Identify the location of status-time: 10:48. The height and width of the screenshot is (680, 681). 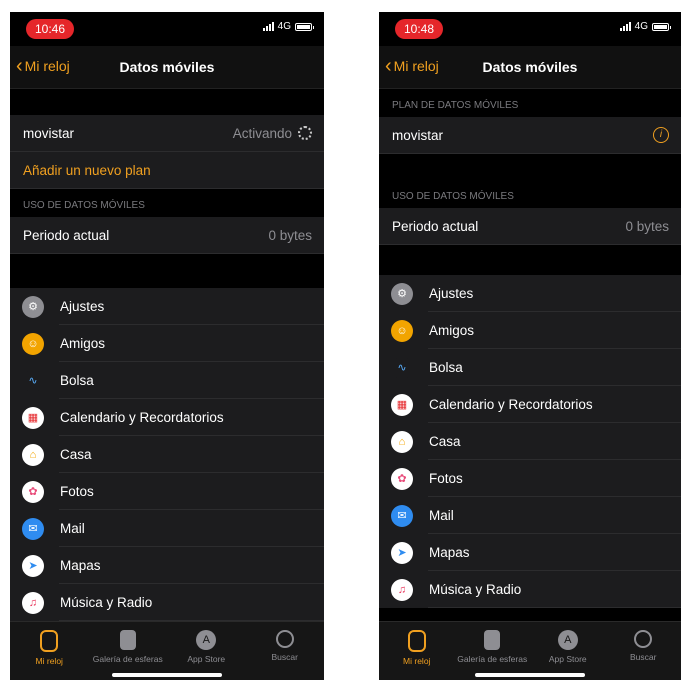
(419, 29).